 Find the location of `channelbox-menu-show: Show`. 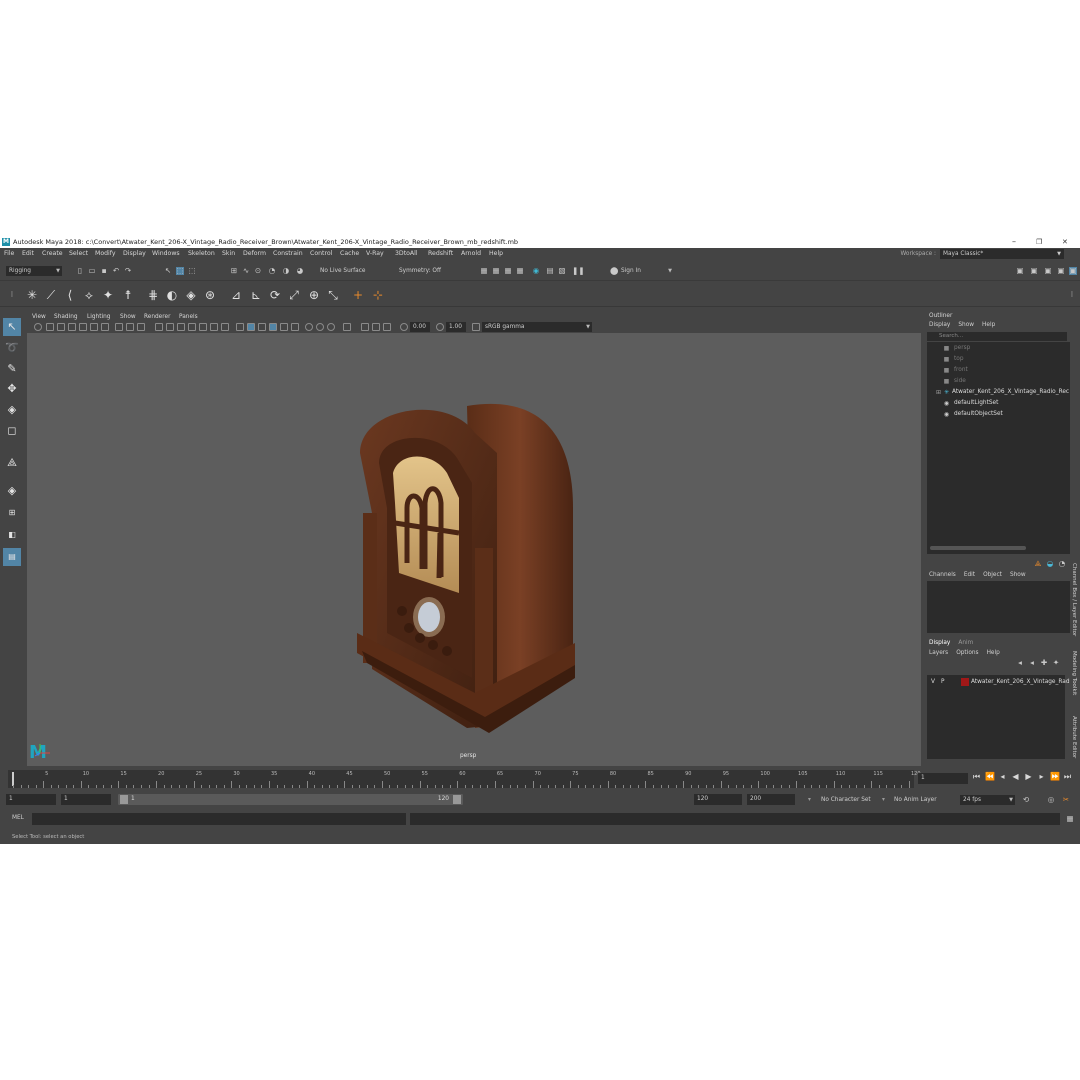

channelbox-menu-show: Show is located at coordinates (1018, 575).